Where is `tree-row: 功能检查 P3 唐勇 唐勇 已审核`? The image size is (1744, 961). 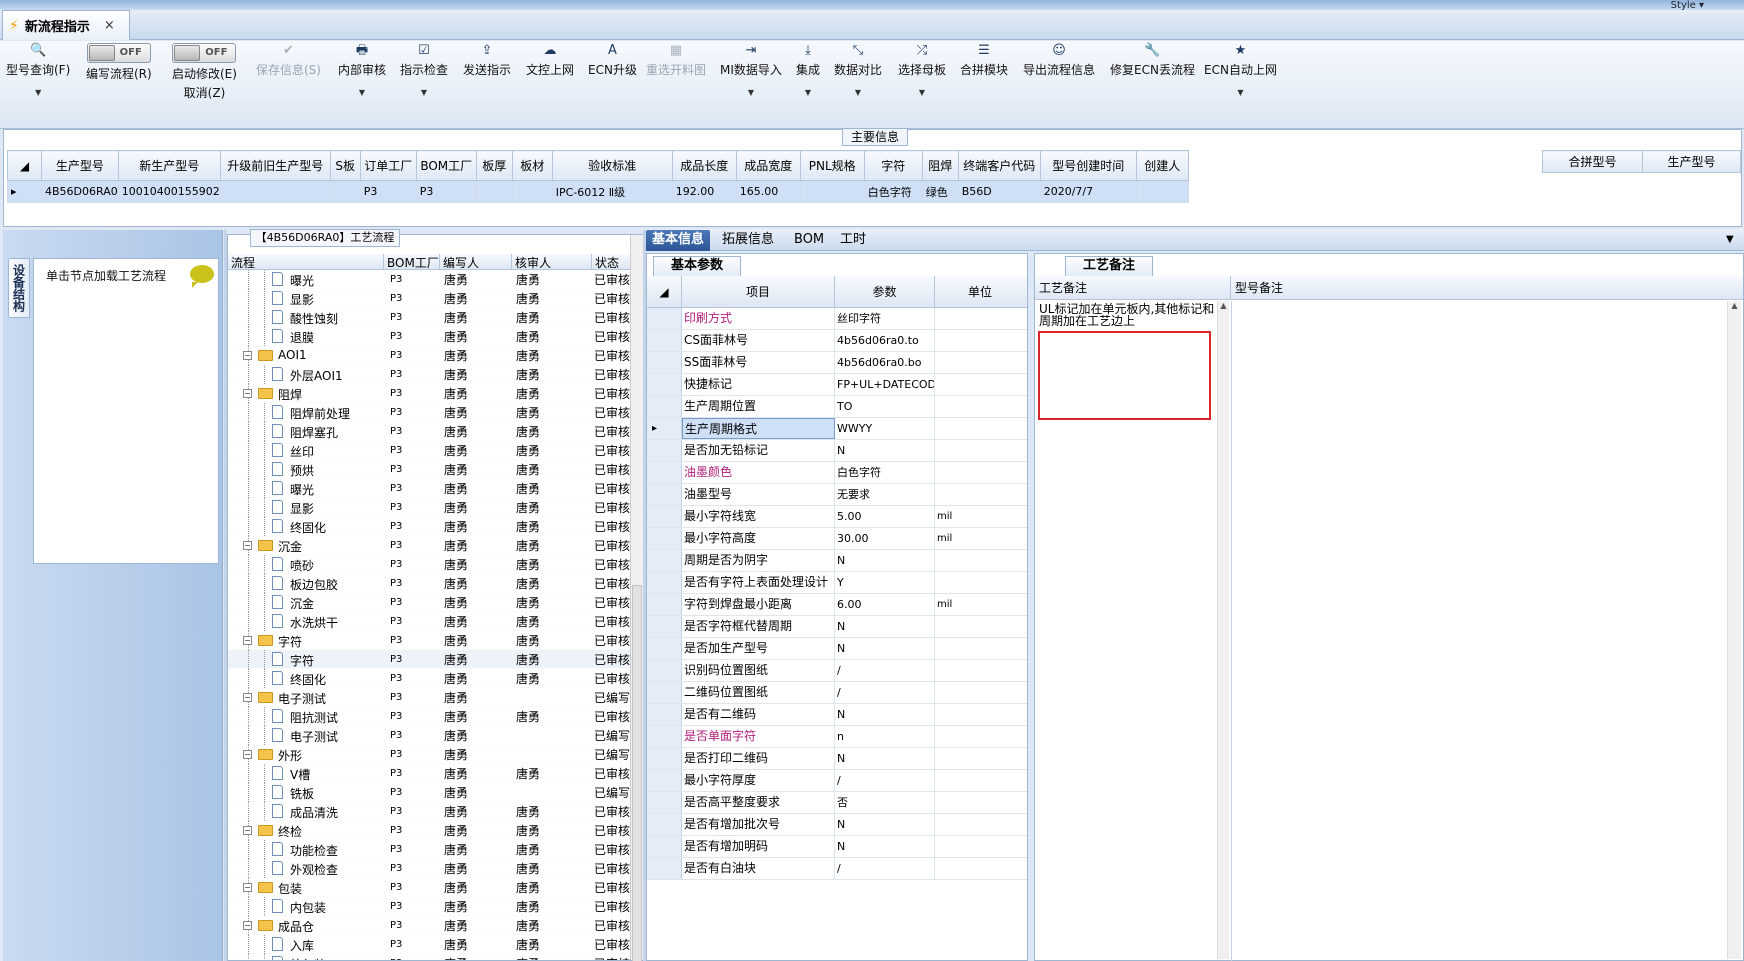
tree-row: 功能检查 P3 唐勇 唐勇 已审核 is located at coordinates (429, 849).